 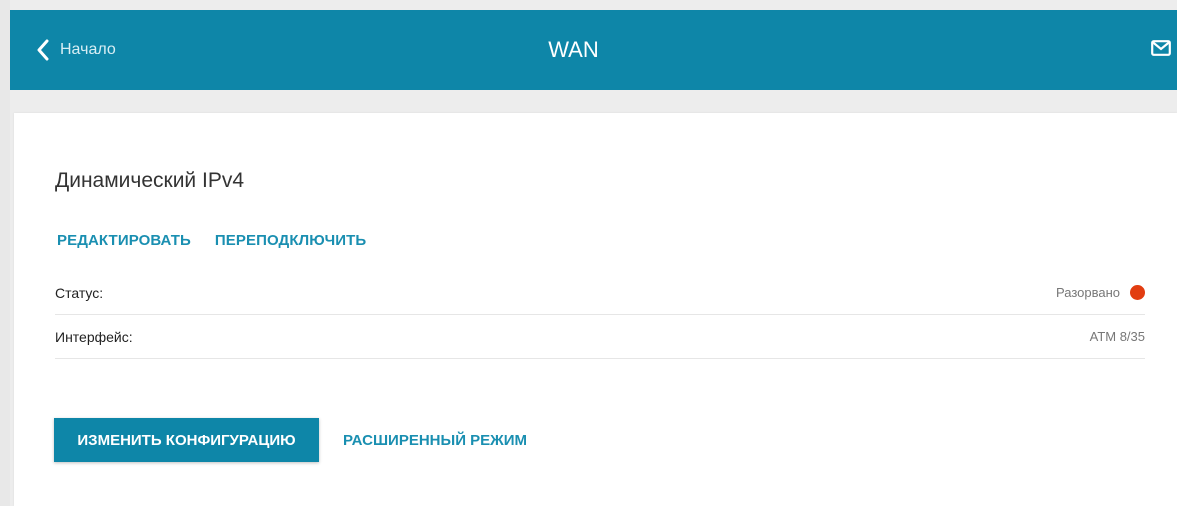 I want to click on status-row: Статус: Разорвано, so click(x=600, y=293).